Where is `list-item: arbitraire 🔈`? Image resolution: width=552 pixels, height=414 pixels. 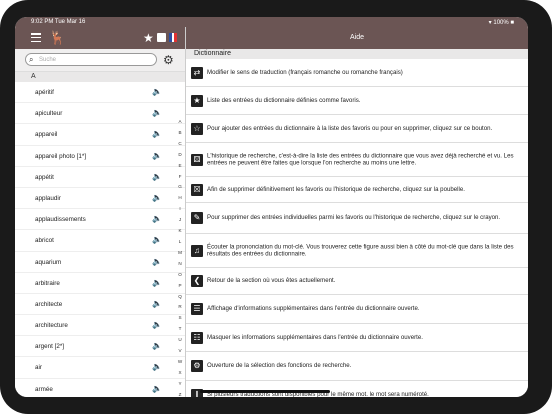
list-item: arbitraire 🔈 is located at coordinates (100, 283).